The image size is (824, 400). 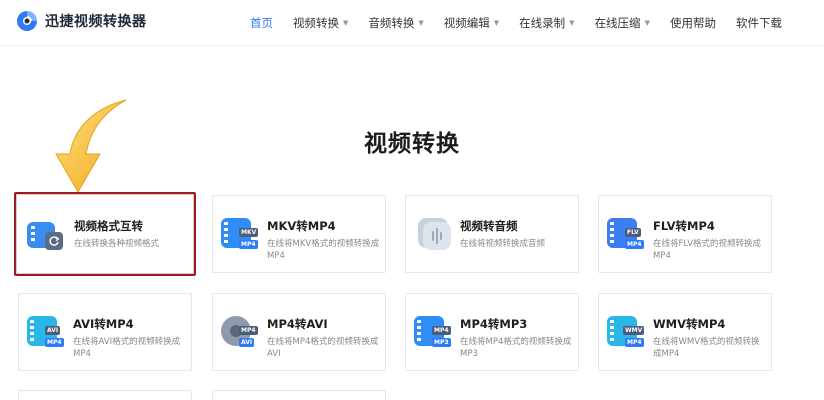 What do you see at coordinates (492, 332) in the screenshot?
I see `card-mp4-to-mp3: MP4 MP3 MP4转MP3 在线将MP4格式的视频转换成MP3` at bounding box center [492, 332].